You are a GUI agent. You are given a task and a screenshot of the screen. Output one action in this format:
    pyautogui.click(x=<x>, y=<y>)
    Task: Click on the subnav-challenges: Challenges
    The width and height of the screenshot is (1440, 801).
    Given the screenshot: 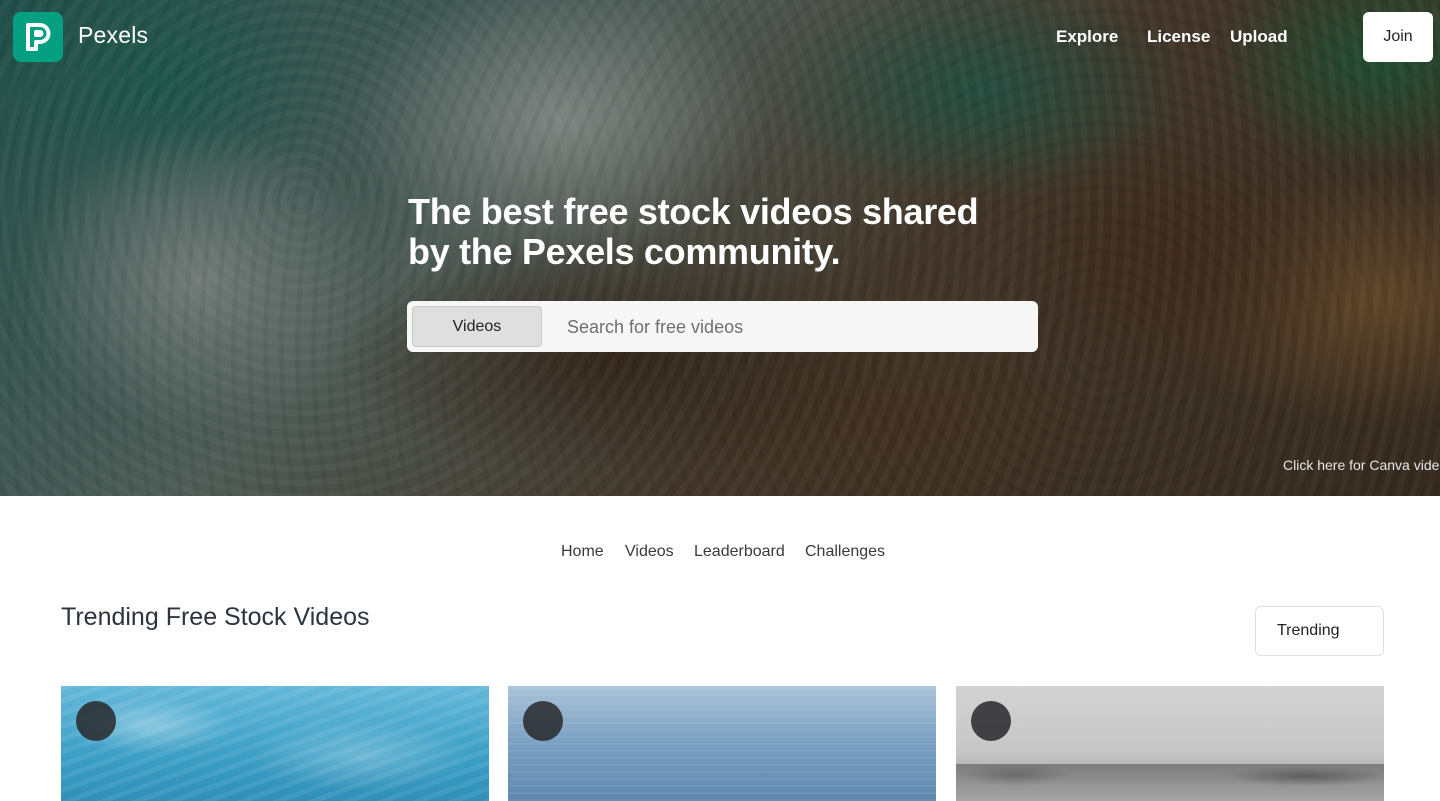 What is the action you would take?
    pyautogui.click(x=845, y=552)
    